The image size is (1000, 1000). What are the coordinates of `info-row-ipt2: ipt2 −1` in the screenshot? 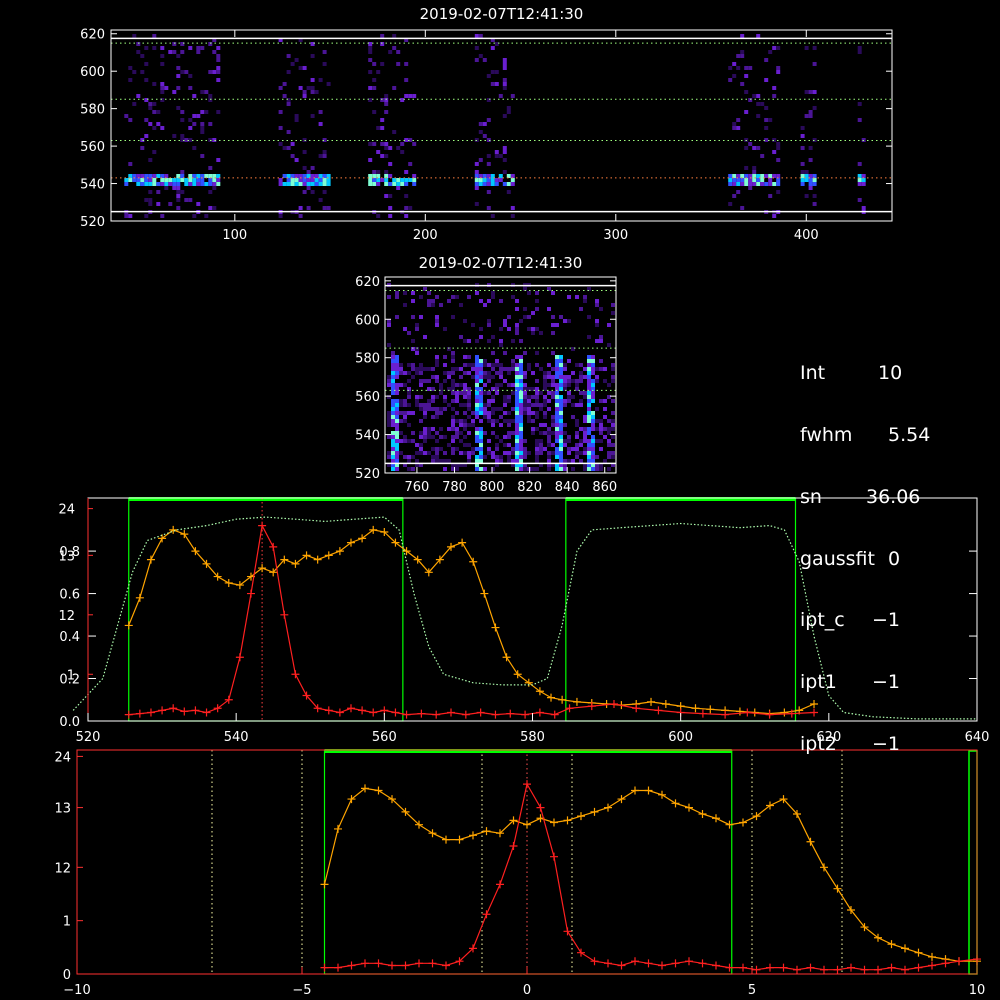 It's located at (865, 744).